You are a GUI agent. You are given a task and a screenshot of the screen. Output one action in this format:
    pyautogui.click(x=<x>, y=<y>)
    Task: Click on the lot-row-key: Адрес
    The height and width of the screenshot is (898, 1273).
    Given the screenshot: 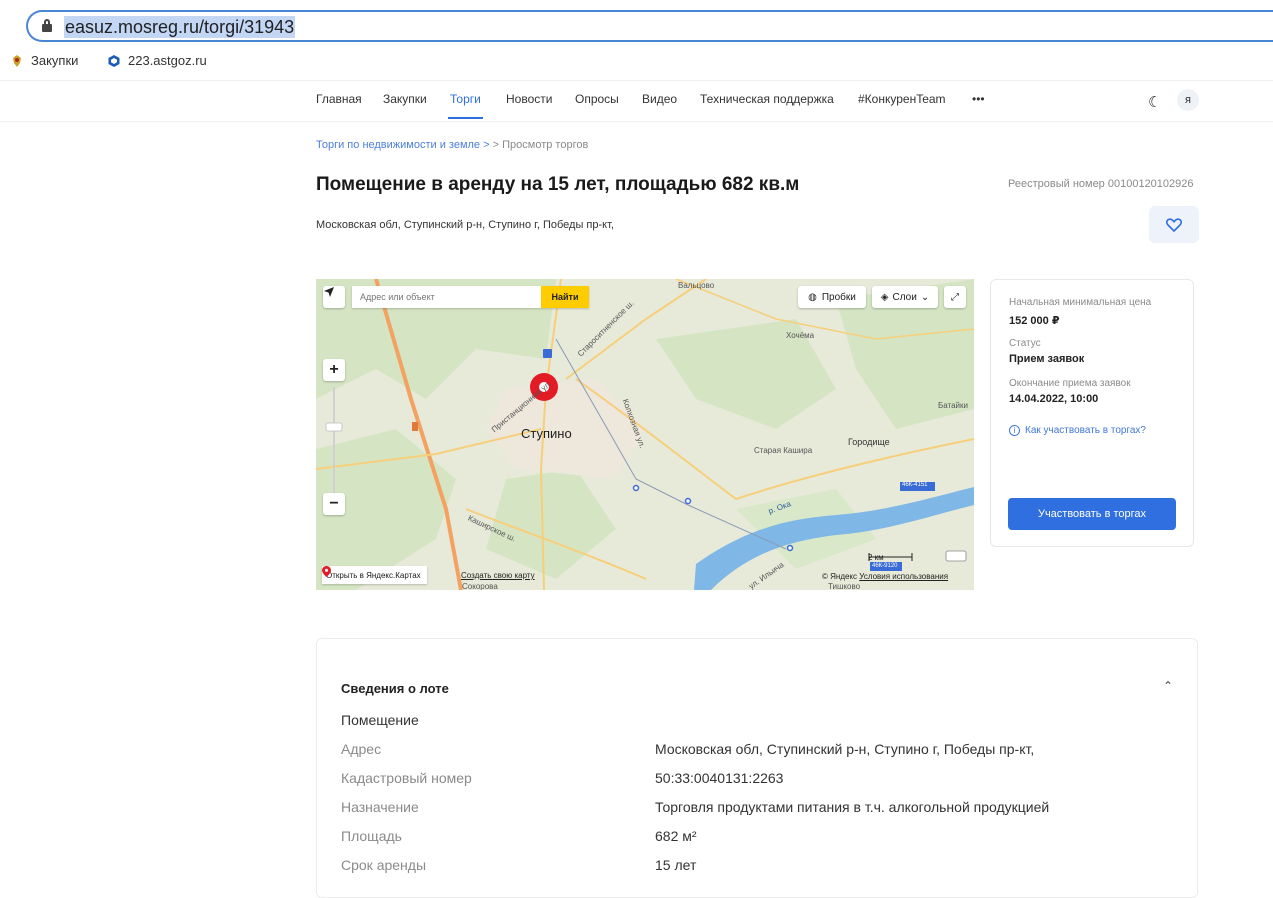 What is the action you would take?
    pyautogui.click(x=361, y=749)
    